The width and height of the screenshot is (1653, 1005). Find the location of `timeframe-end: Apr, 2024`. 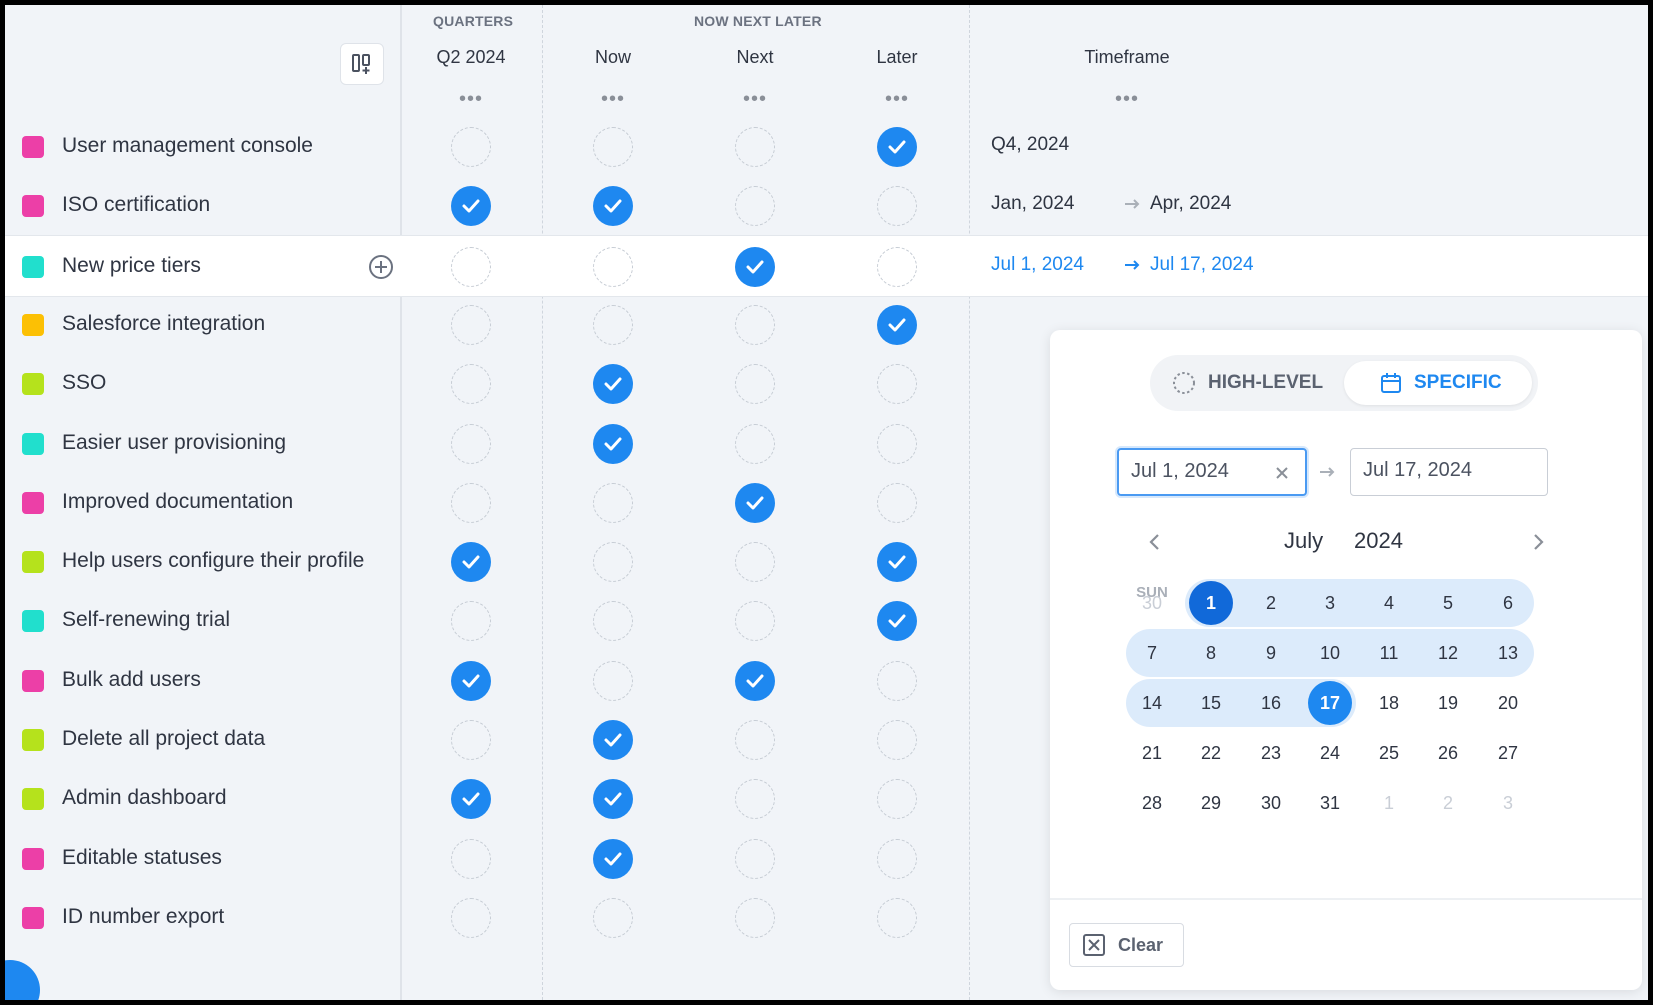

timeframe-end: Apr, 2024 is located at coordinates (1190, 204).